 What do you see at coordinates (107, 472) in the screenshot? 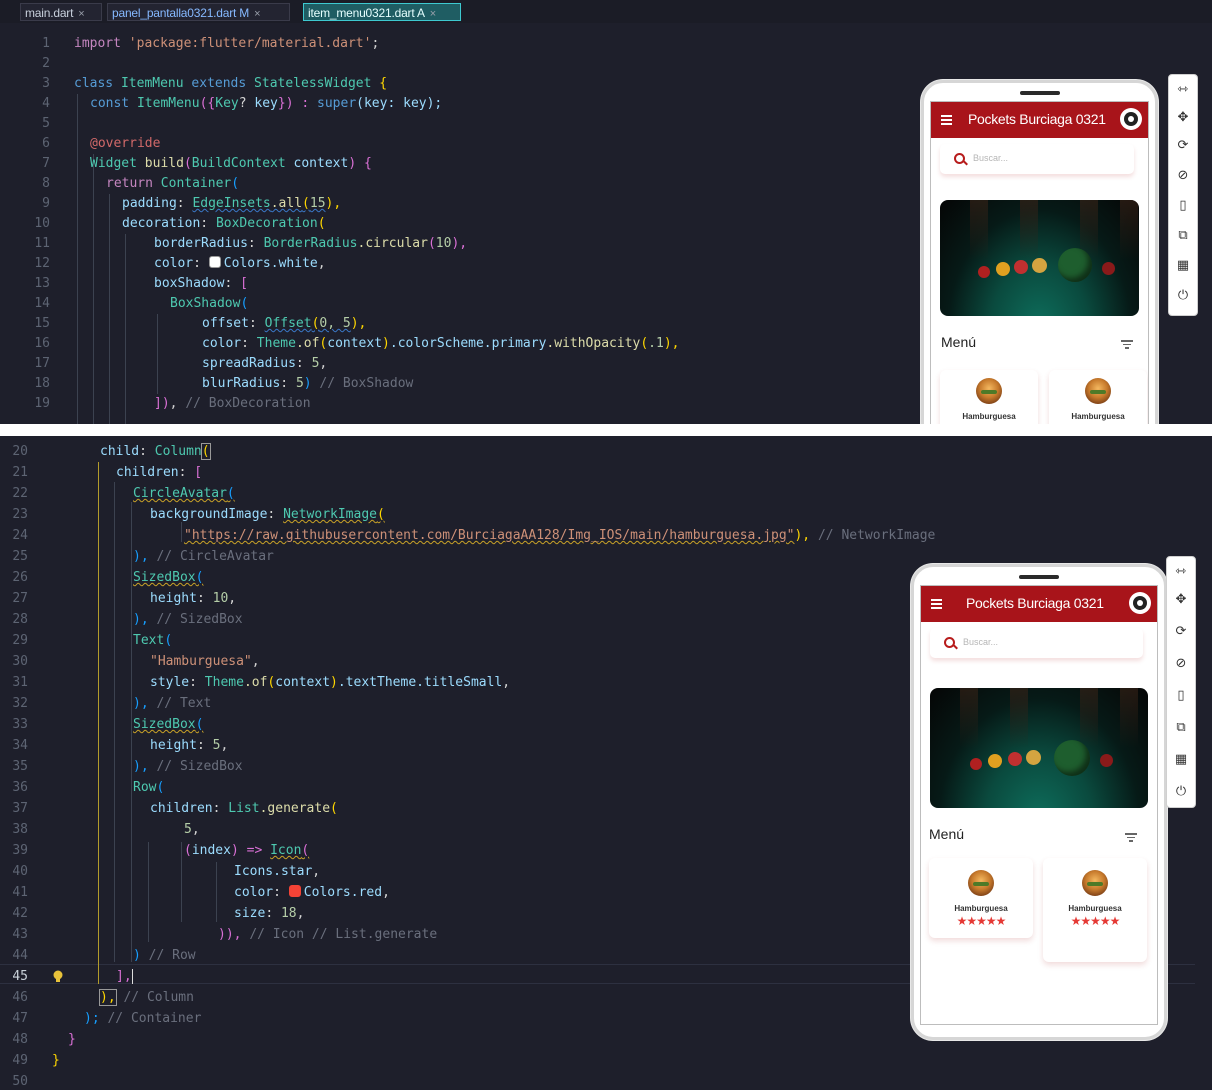
I see `code-line: 21 children: [` at bounding box center [107, 472].